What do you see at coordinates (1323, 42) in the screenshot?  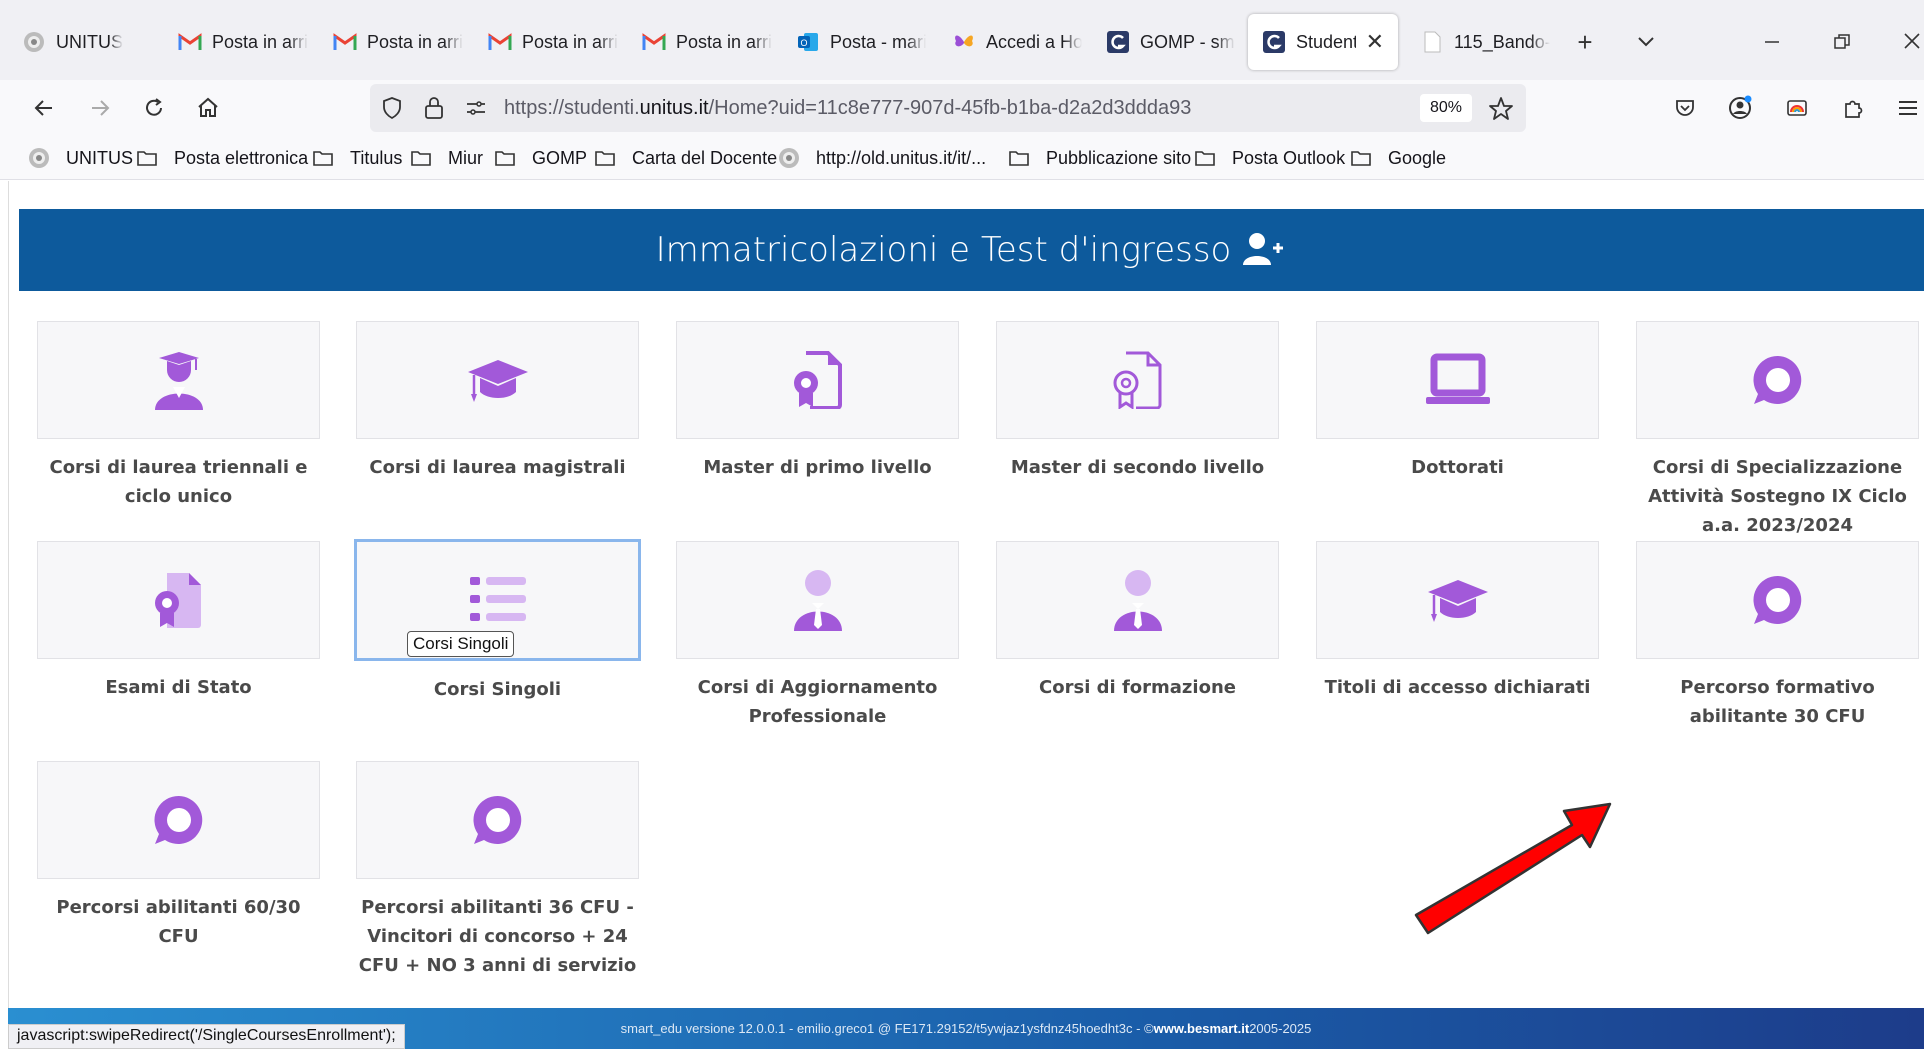 I see `tab-9: Studenti ✕` at bounding box center [1323, 42].